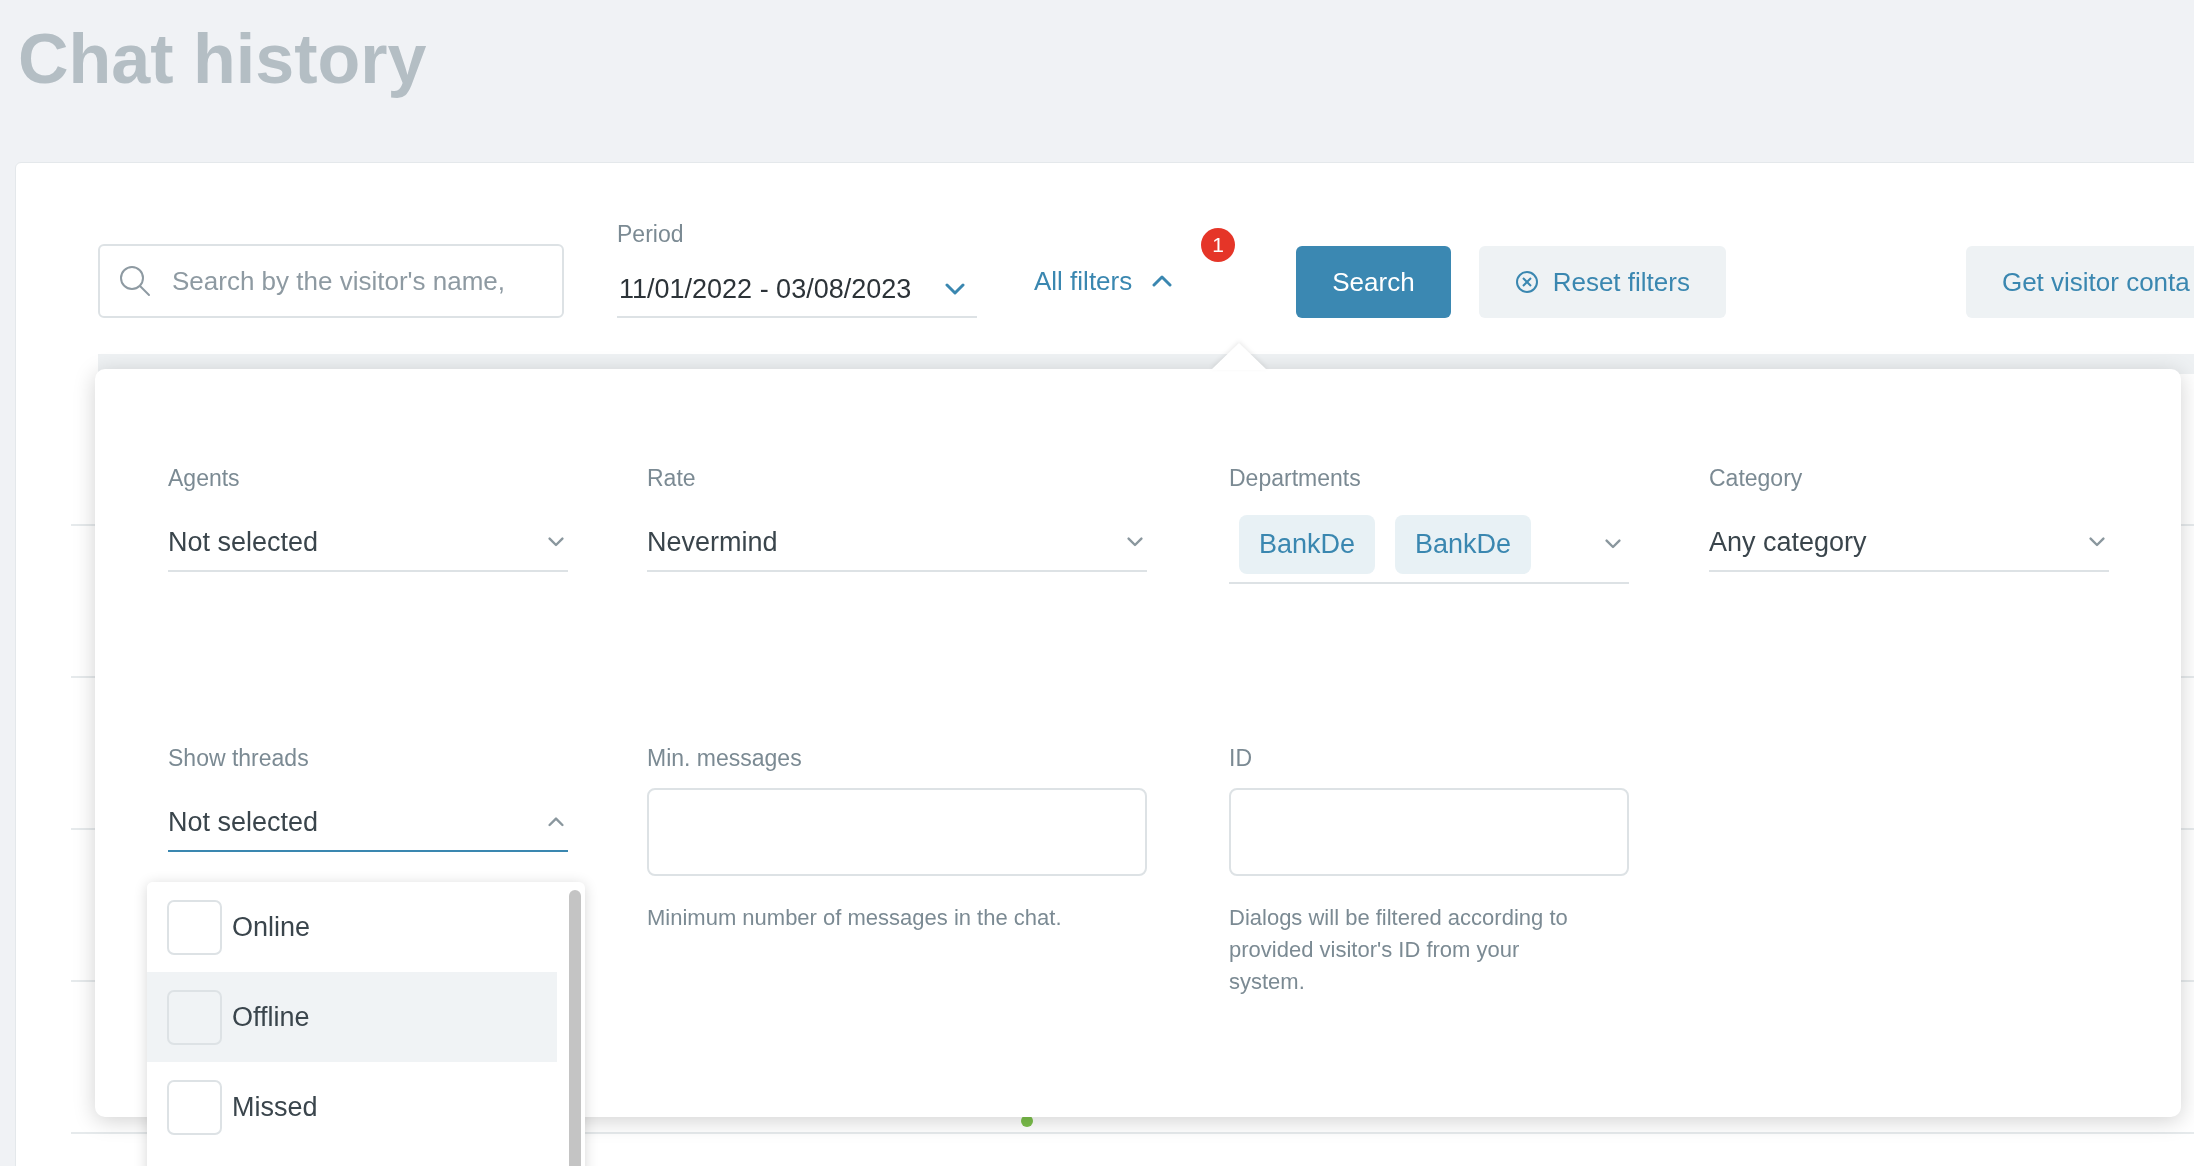  I want to click on field-label: Show threads, so click(239, 758).